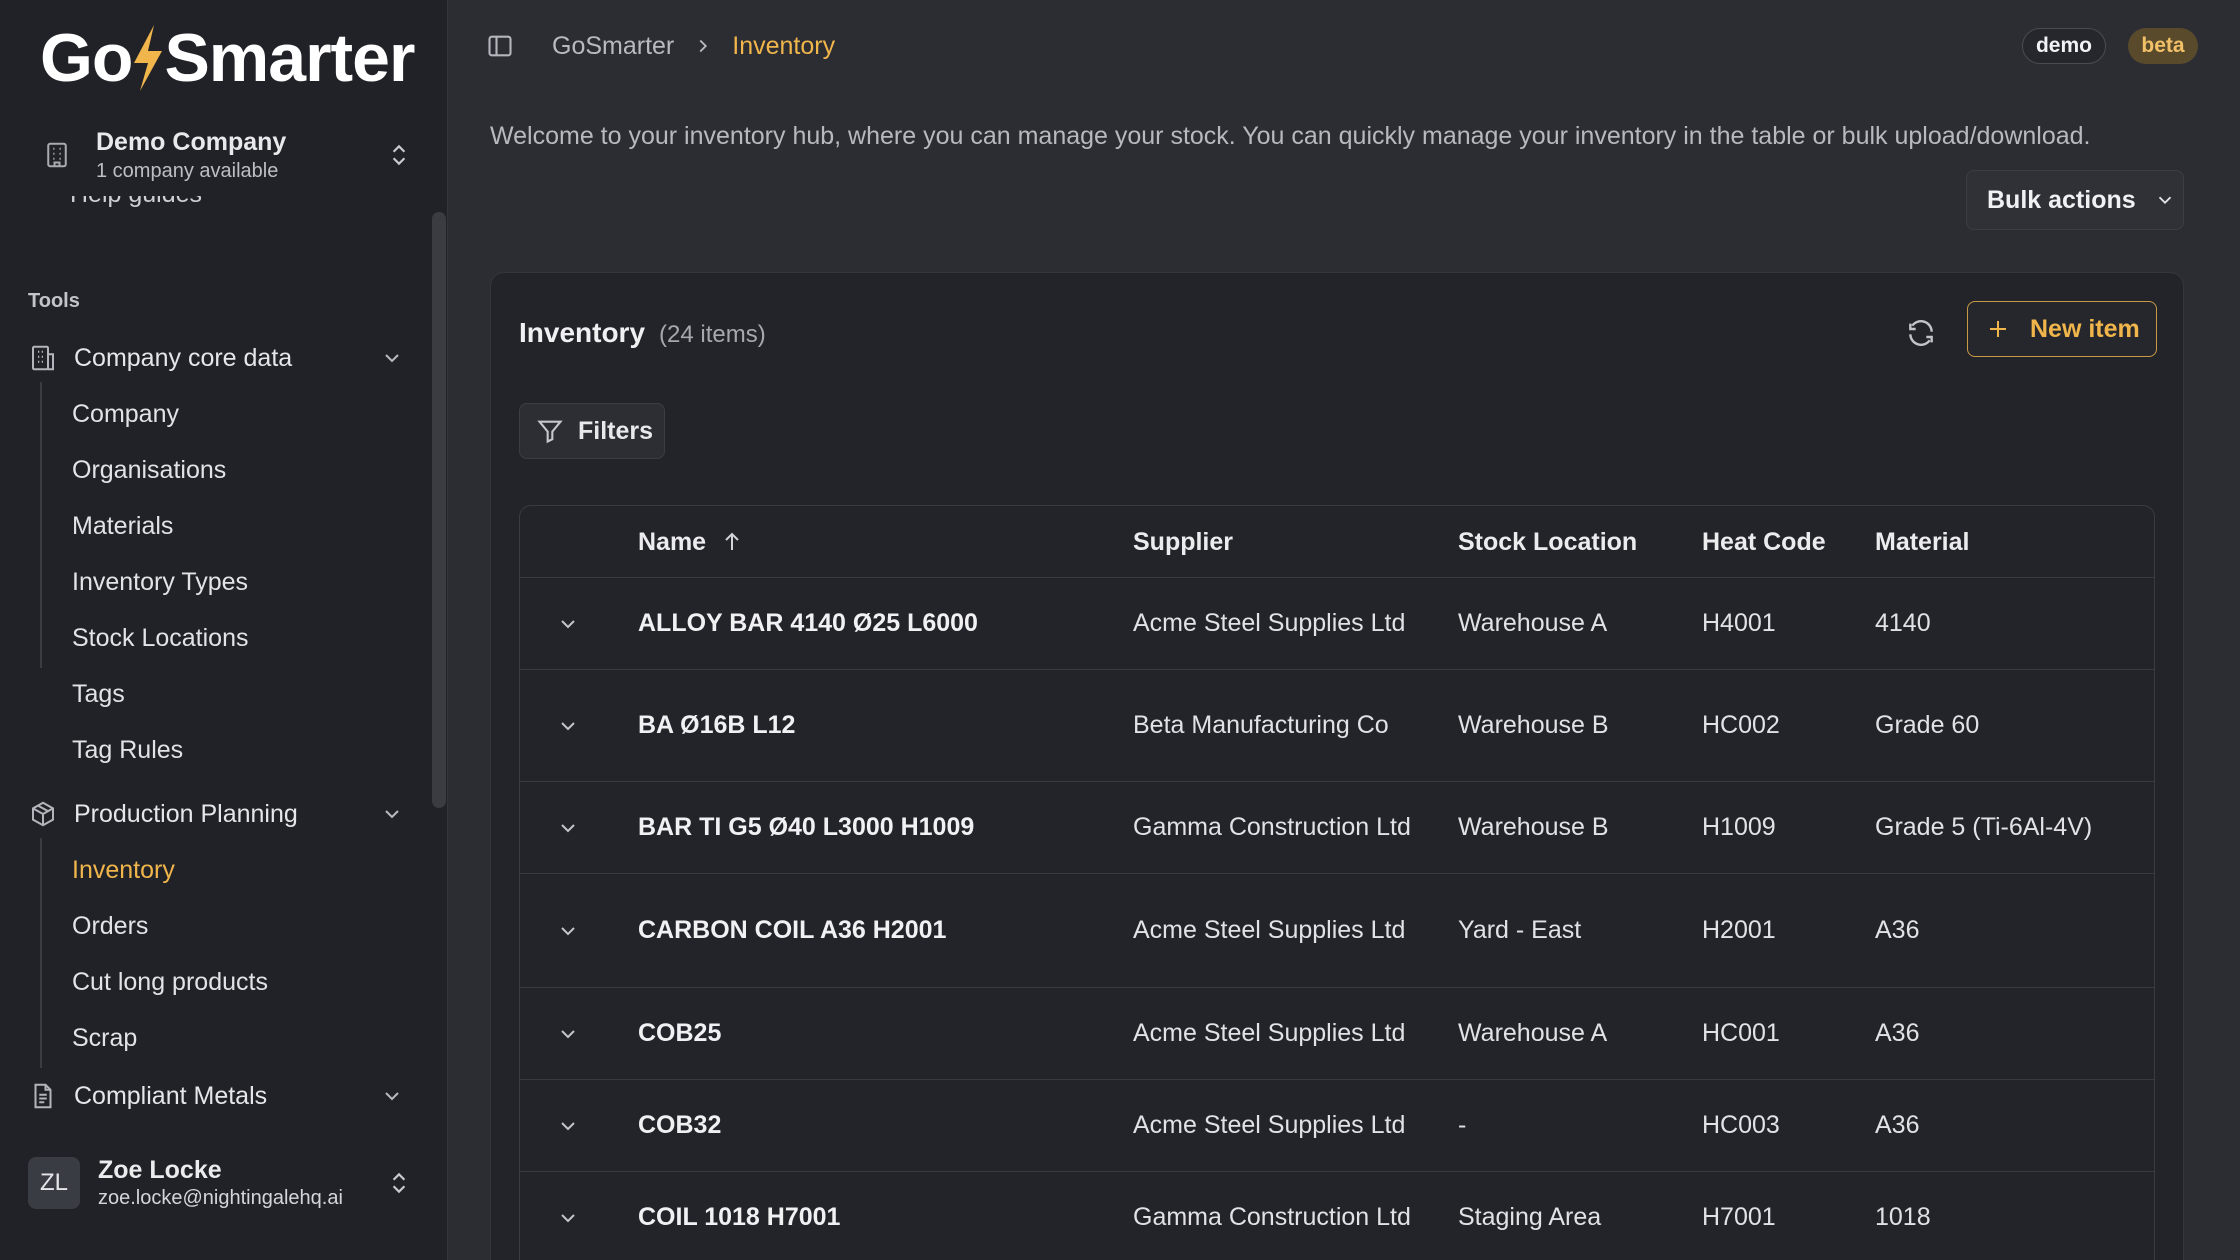 The width and height of the screenshot is (2240, 1260). Describe the element at coordinates (237, 638) in the screenshot. I see `sidebar-item-stock-locations: Stock Locations` at that location.